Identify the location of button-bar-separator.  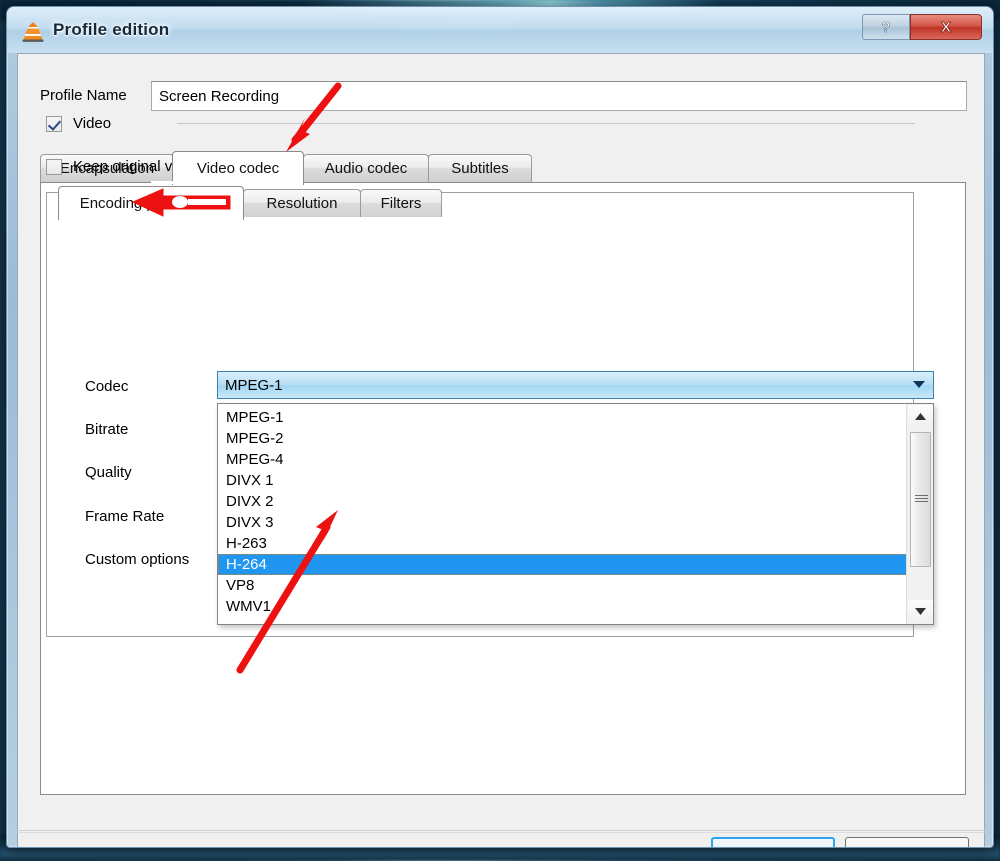
(501, 830).